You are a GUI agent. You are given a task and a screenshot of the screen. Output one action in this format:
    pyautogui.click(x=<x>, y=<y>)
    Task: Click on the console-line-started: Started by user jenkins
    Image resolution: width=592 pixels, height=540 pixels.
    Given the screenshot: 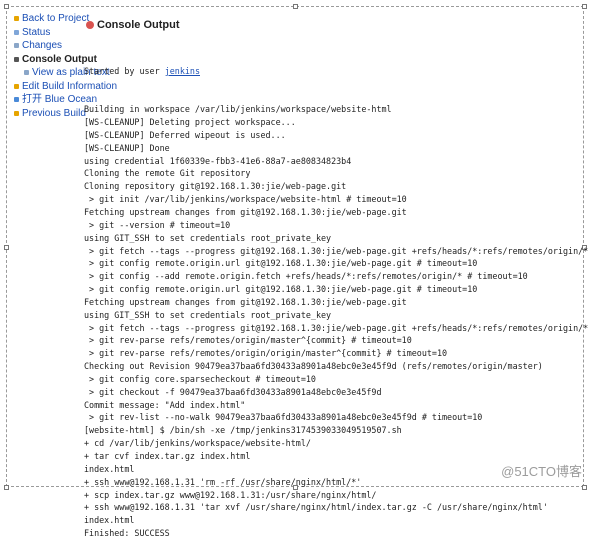 What is the action you would take?
    pyautogui.click(x=334, y=71)
    